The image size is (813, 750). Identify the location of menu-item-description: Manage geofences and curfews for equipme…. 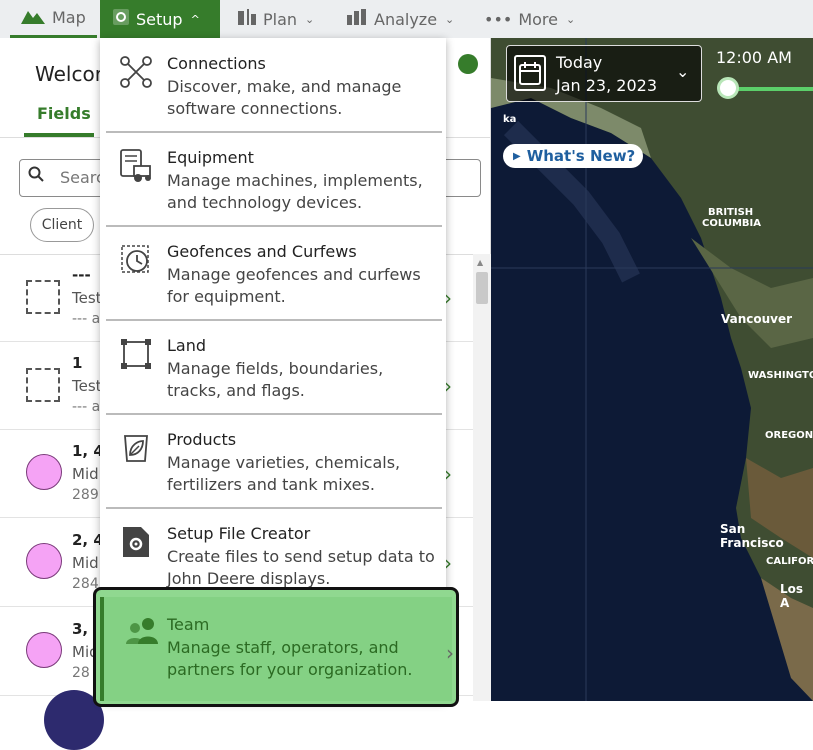
(294, 285).